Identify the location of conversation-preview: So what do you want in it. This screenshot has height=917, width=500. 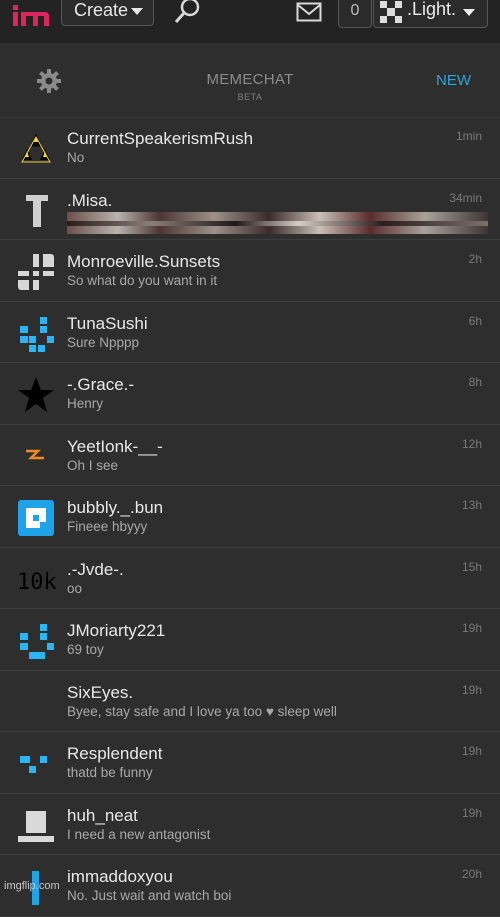
(142, 280).